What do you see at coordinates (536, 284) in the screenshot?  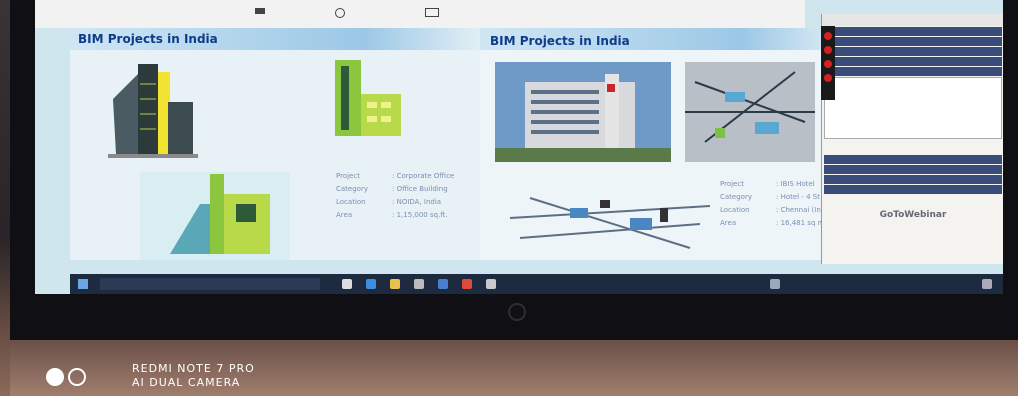 I see `windows-taskbar` at bounding box center [536, 284].